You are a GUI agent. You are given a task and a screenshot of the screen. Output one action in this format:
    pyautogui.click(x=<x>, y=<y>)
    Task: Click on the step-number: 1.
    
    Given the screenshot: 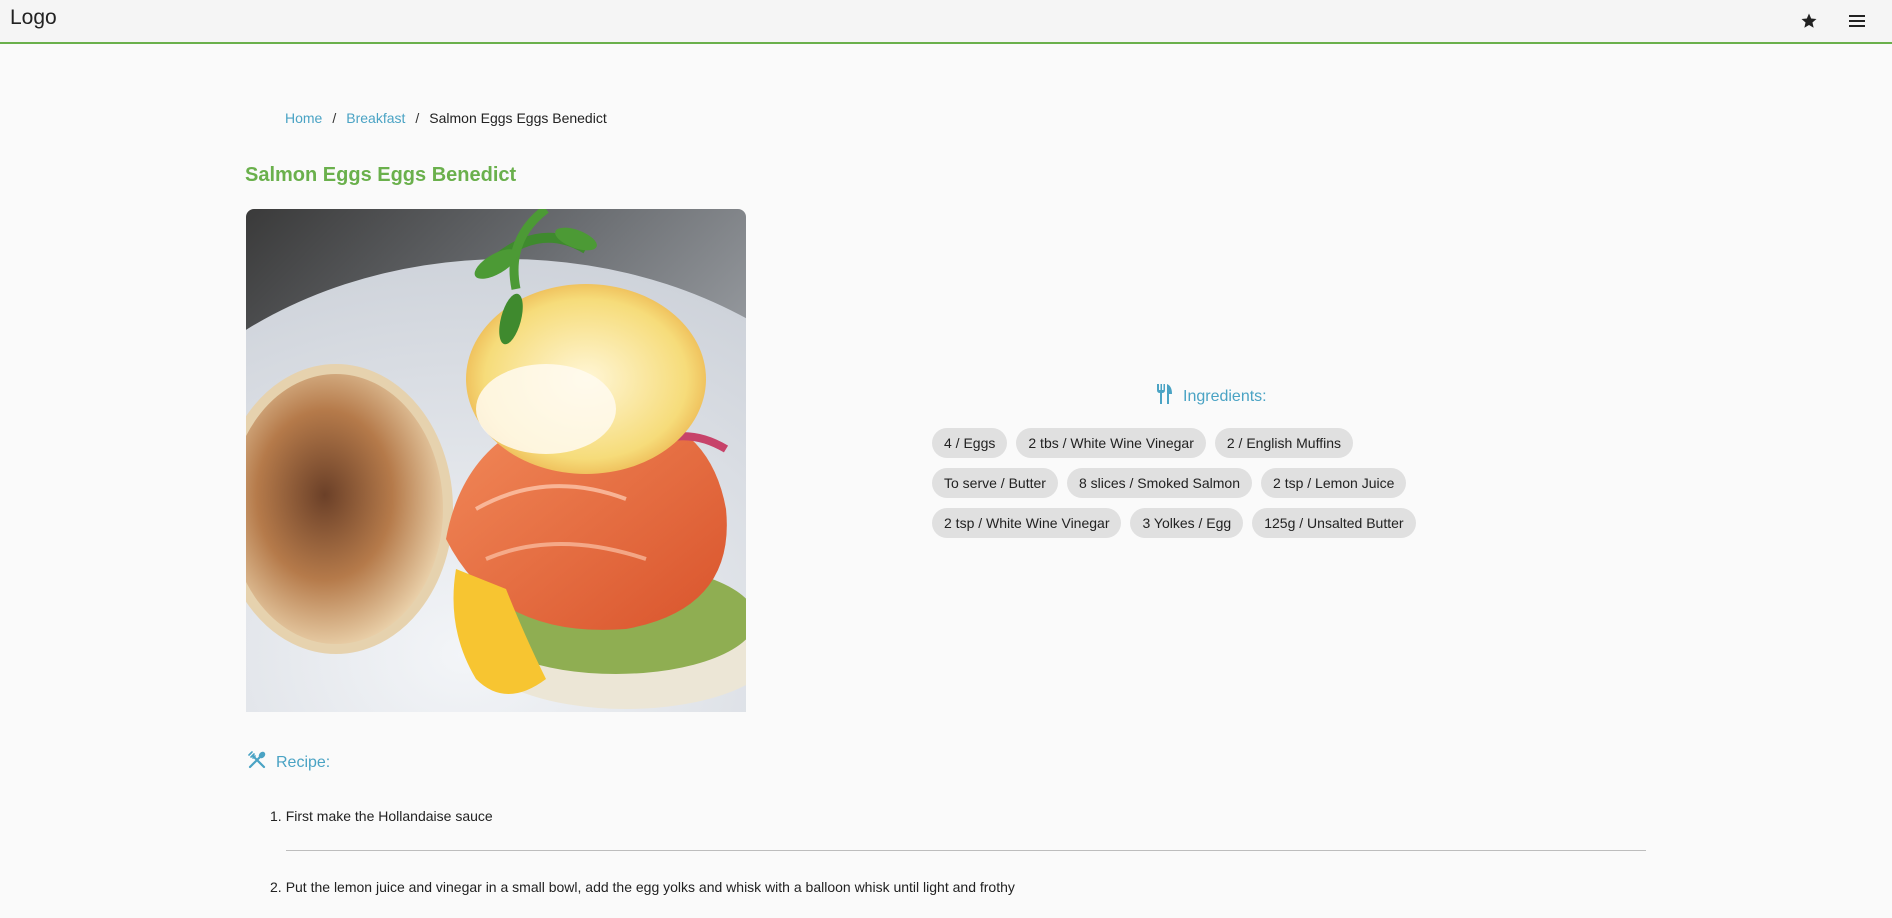 What is the action you would take?
    pyautogui.click(x=276, y=816)
    